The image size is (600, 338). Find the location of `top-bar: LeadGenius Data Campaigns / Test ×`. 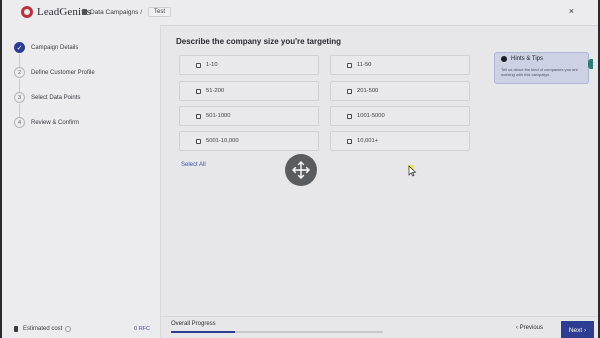

top-bar: LeadGenius Data Campaigns / Test × is located at coordinates (300, 13).